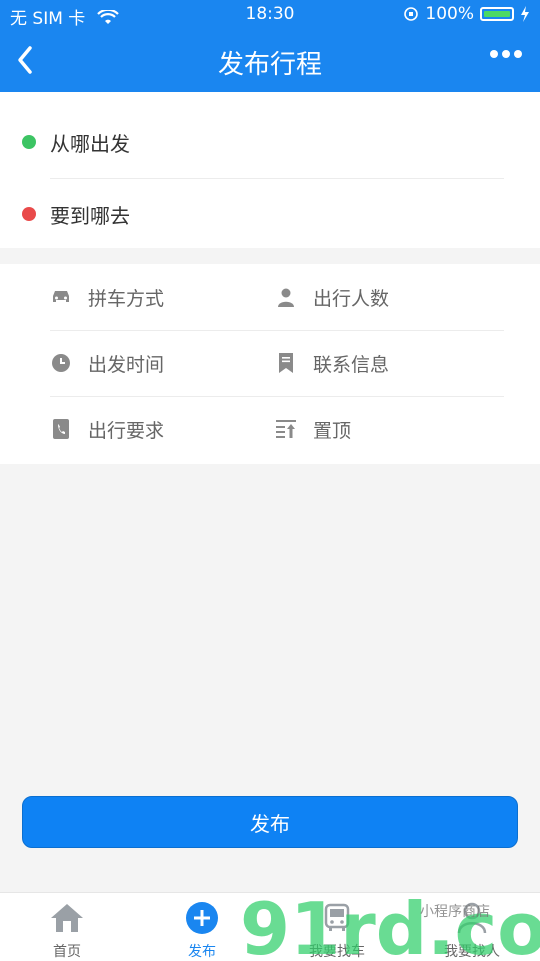  I want to click on option-carpool-mode: 拼车方式, so click(165, 297).